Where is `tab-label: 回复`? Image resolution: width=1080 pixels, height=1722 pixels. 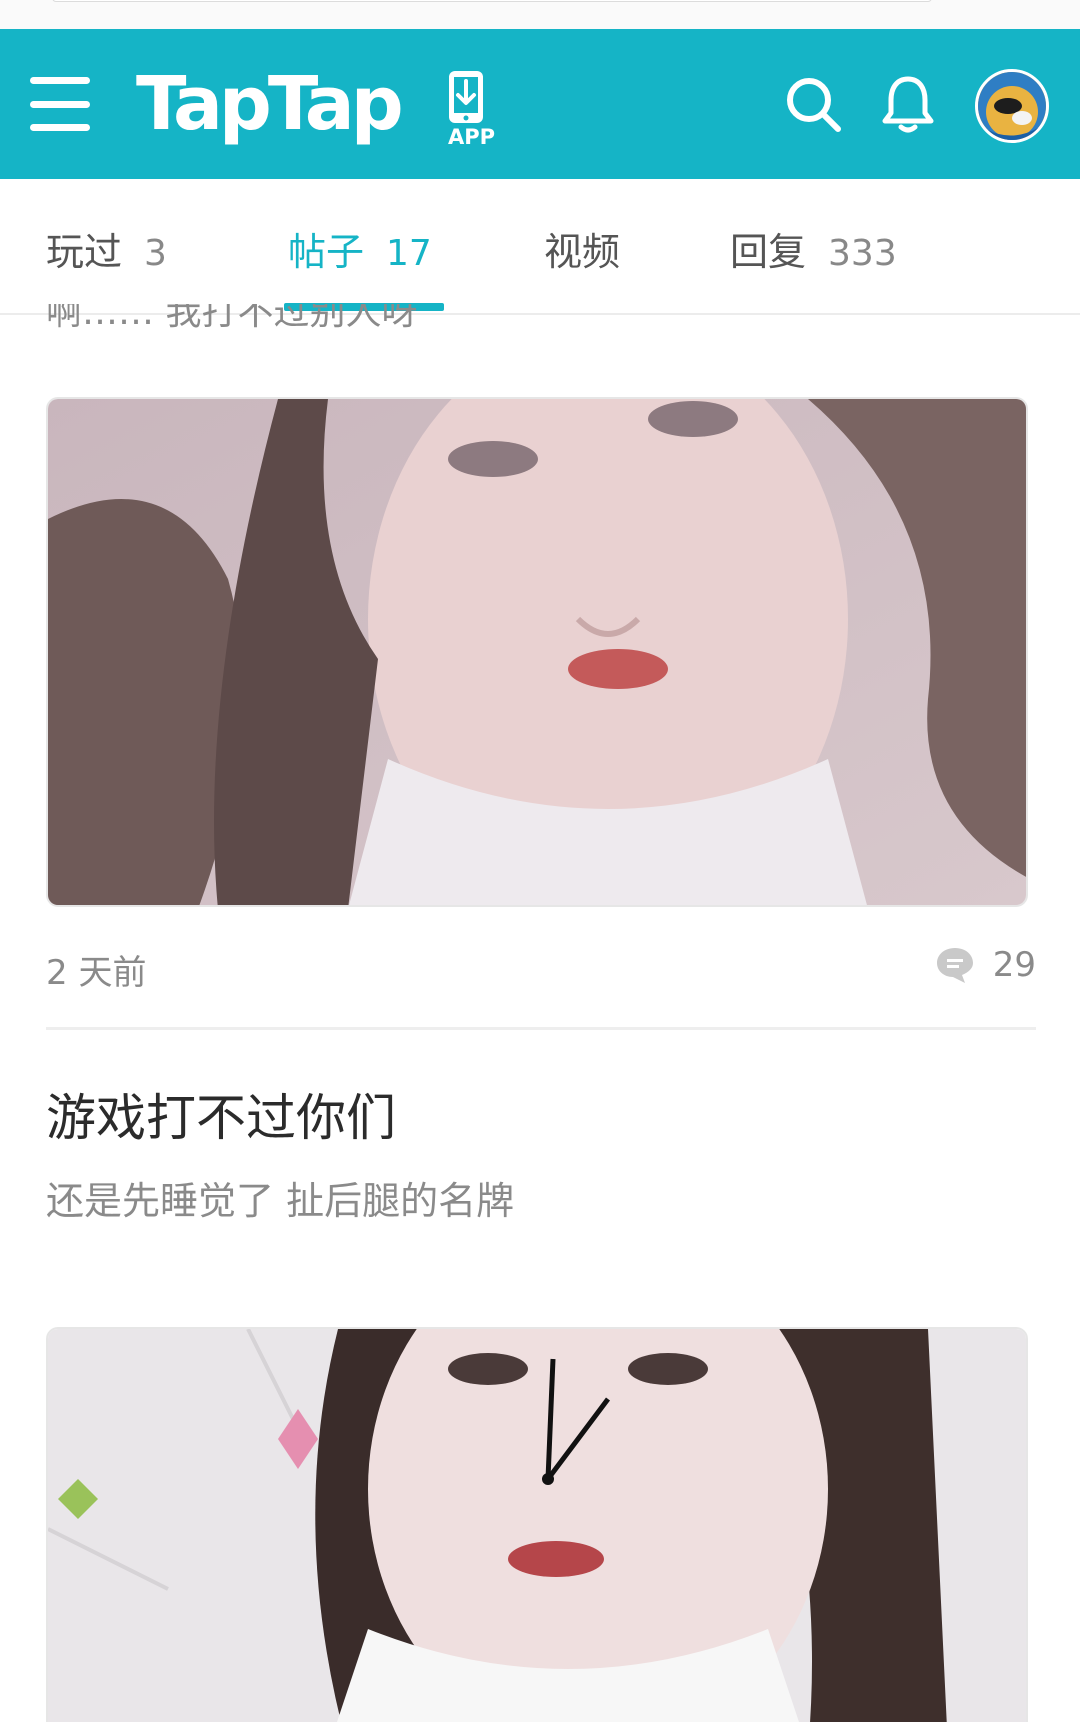 tab-label: 回复 is located at coordinates (768, 252).